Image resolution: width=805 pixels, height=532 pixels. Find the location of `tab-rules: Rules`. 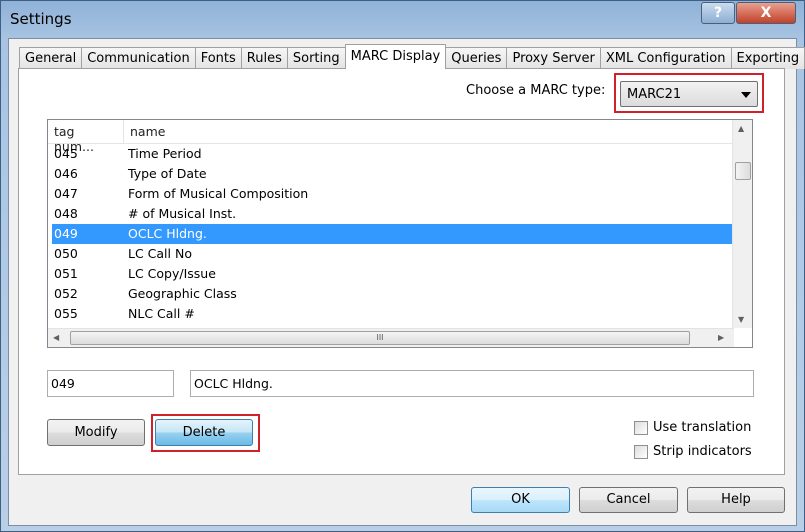

tab-rules: Rules is located at coordinates (264, 58).